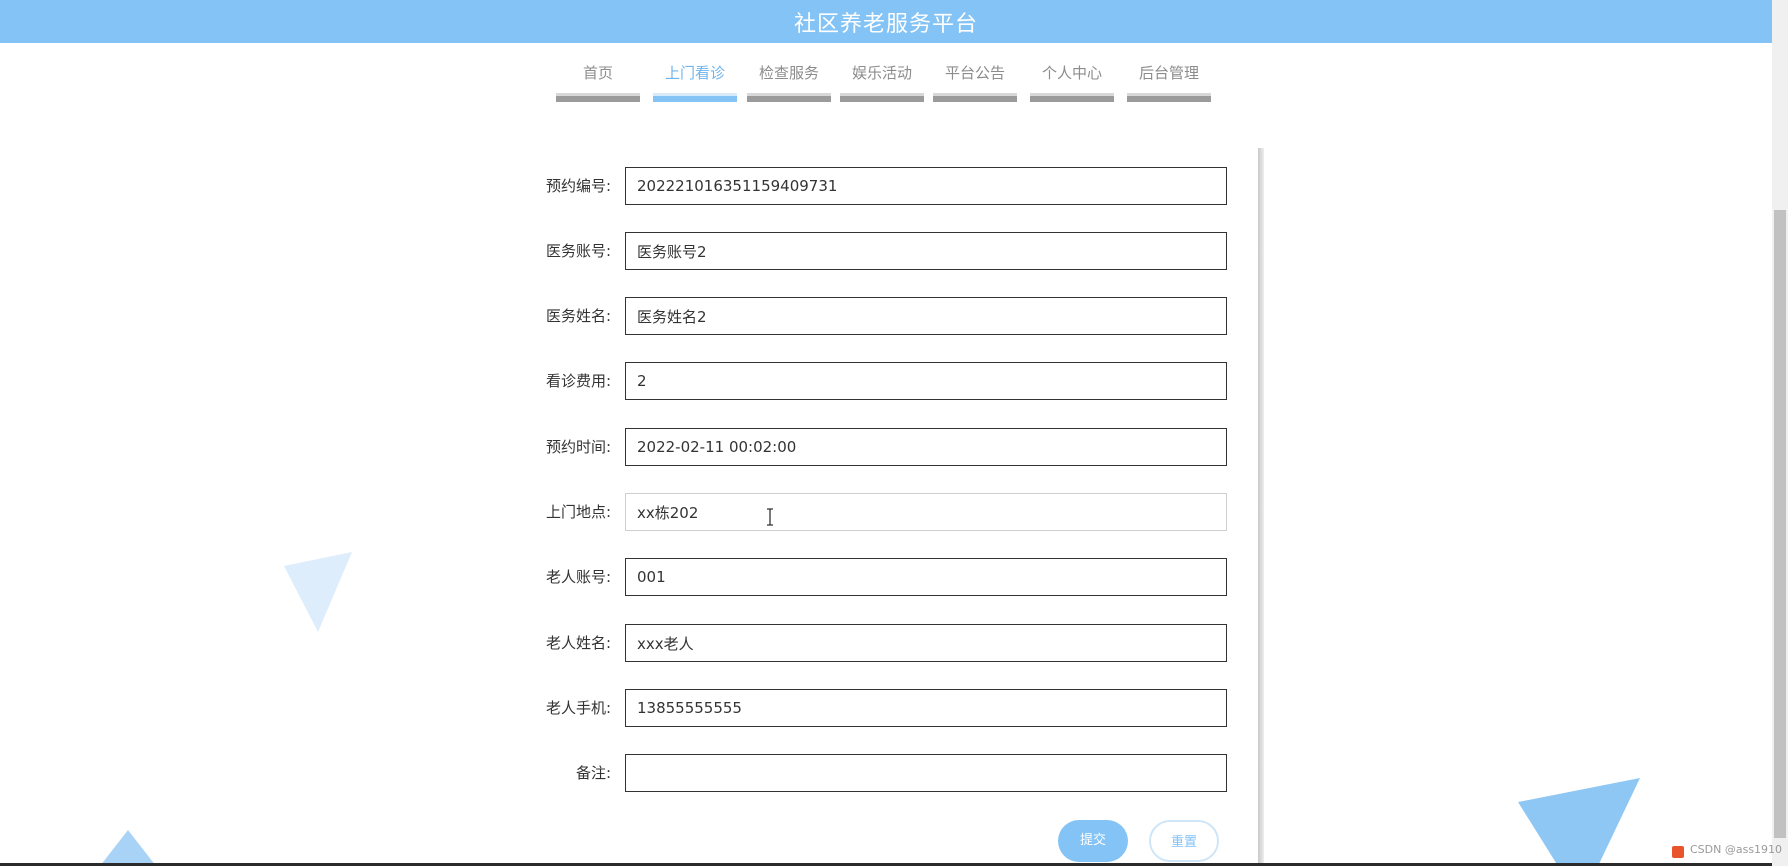 This screenshot has width=1788, height=866. I want to click on elder-name-field, so click(926, 643).